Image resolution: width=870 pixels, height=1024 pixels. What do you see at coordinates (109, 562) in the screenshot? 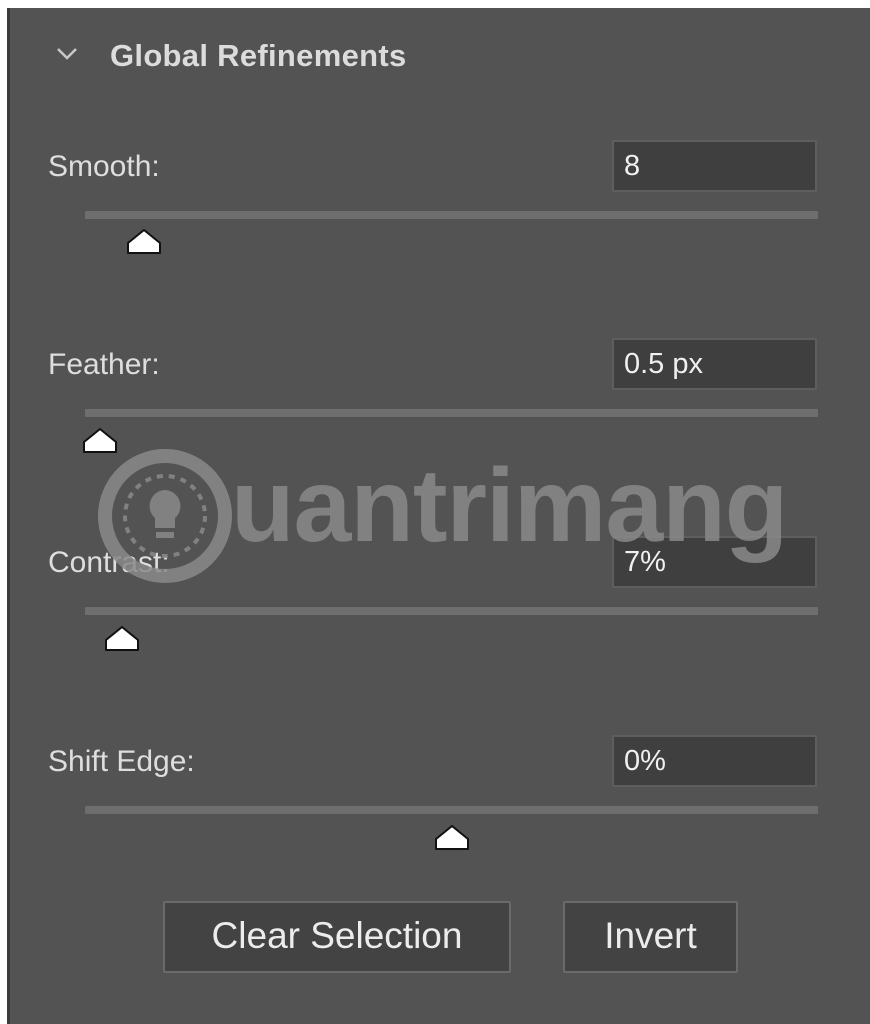
I see `contrast-label: Contrast:` at bounding box center [109, 562].